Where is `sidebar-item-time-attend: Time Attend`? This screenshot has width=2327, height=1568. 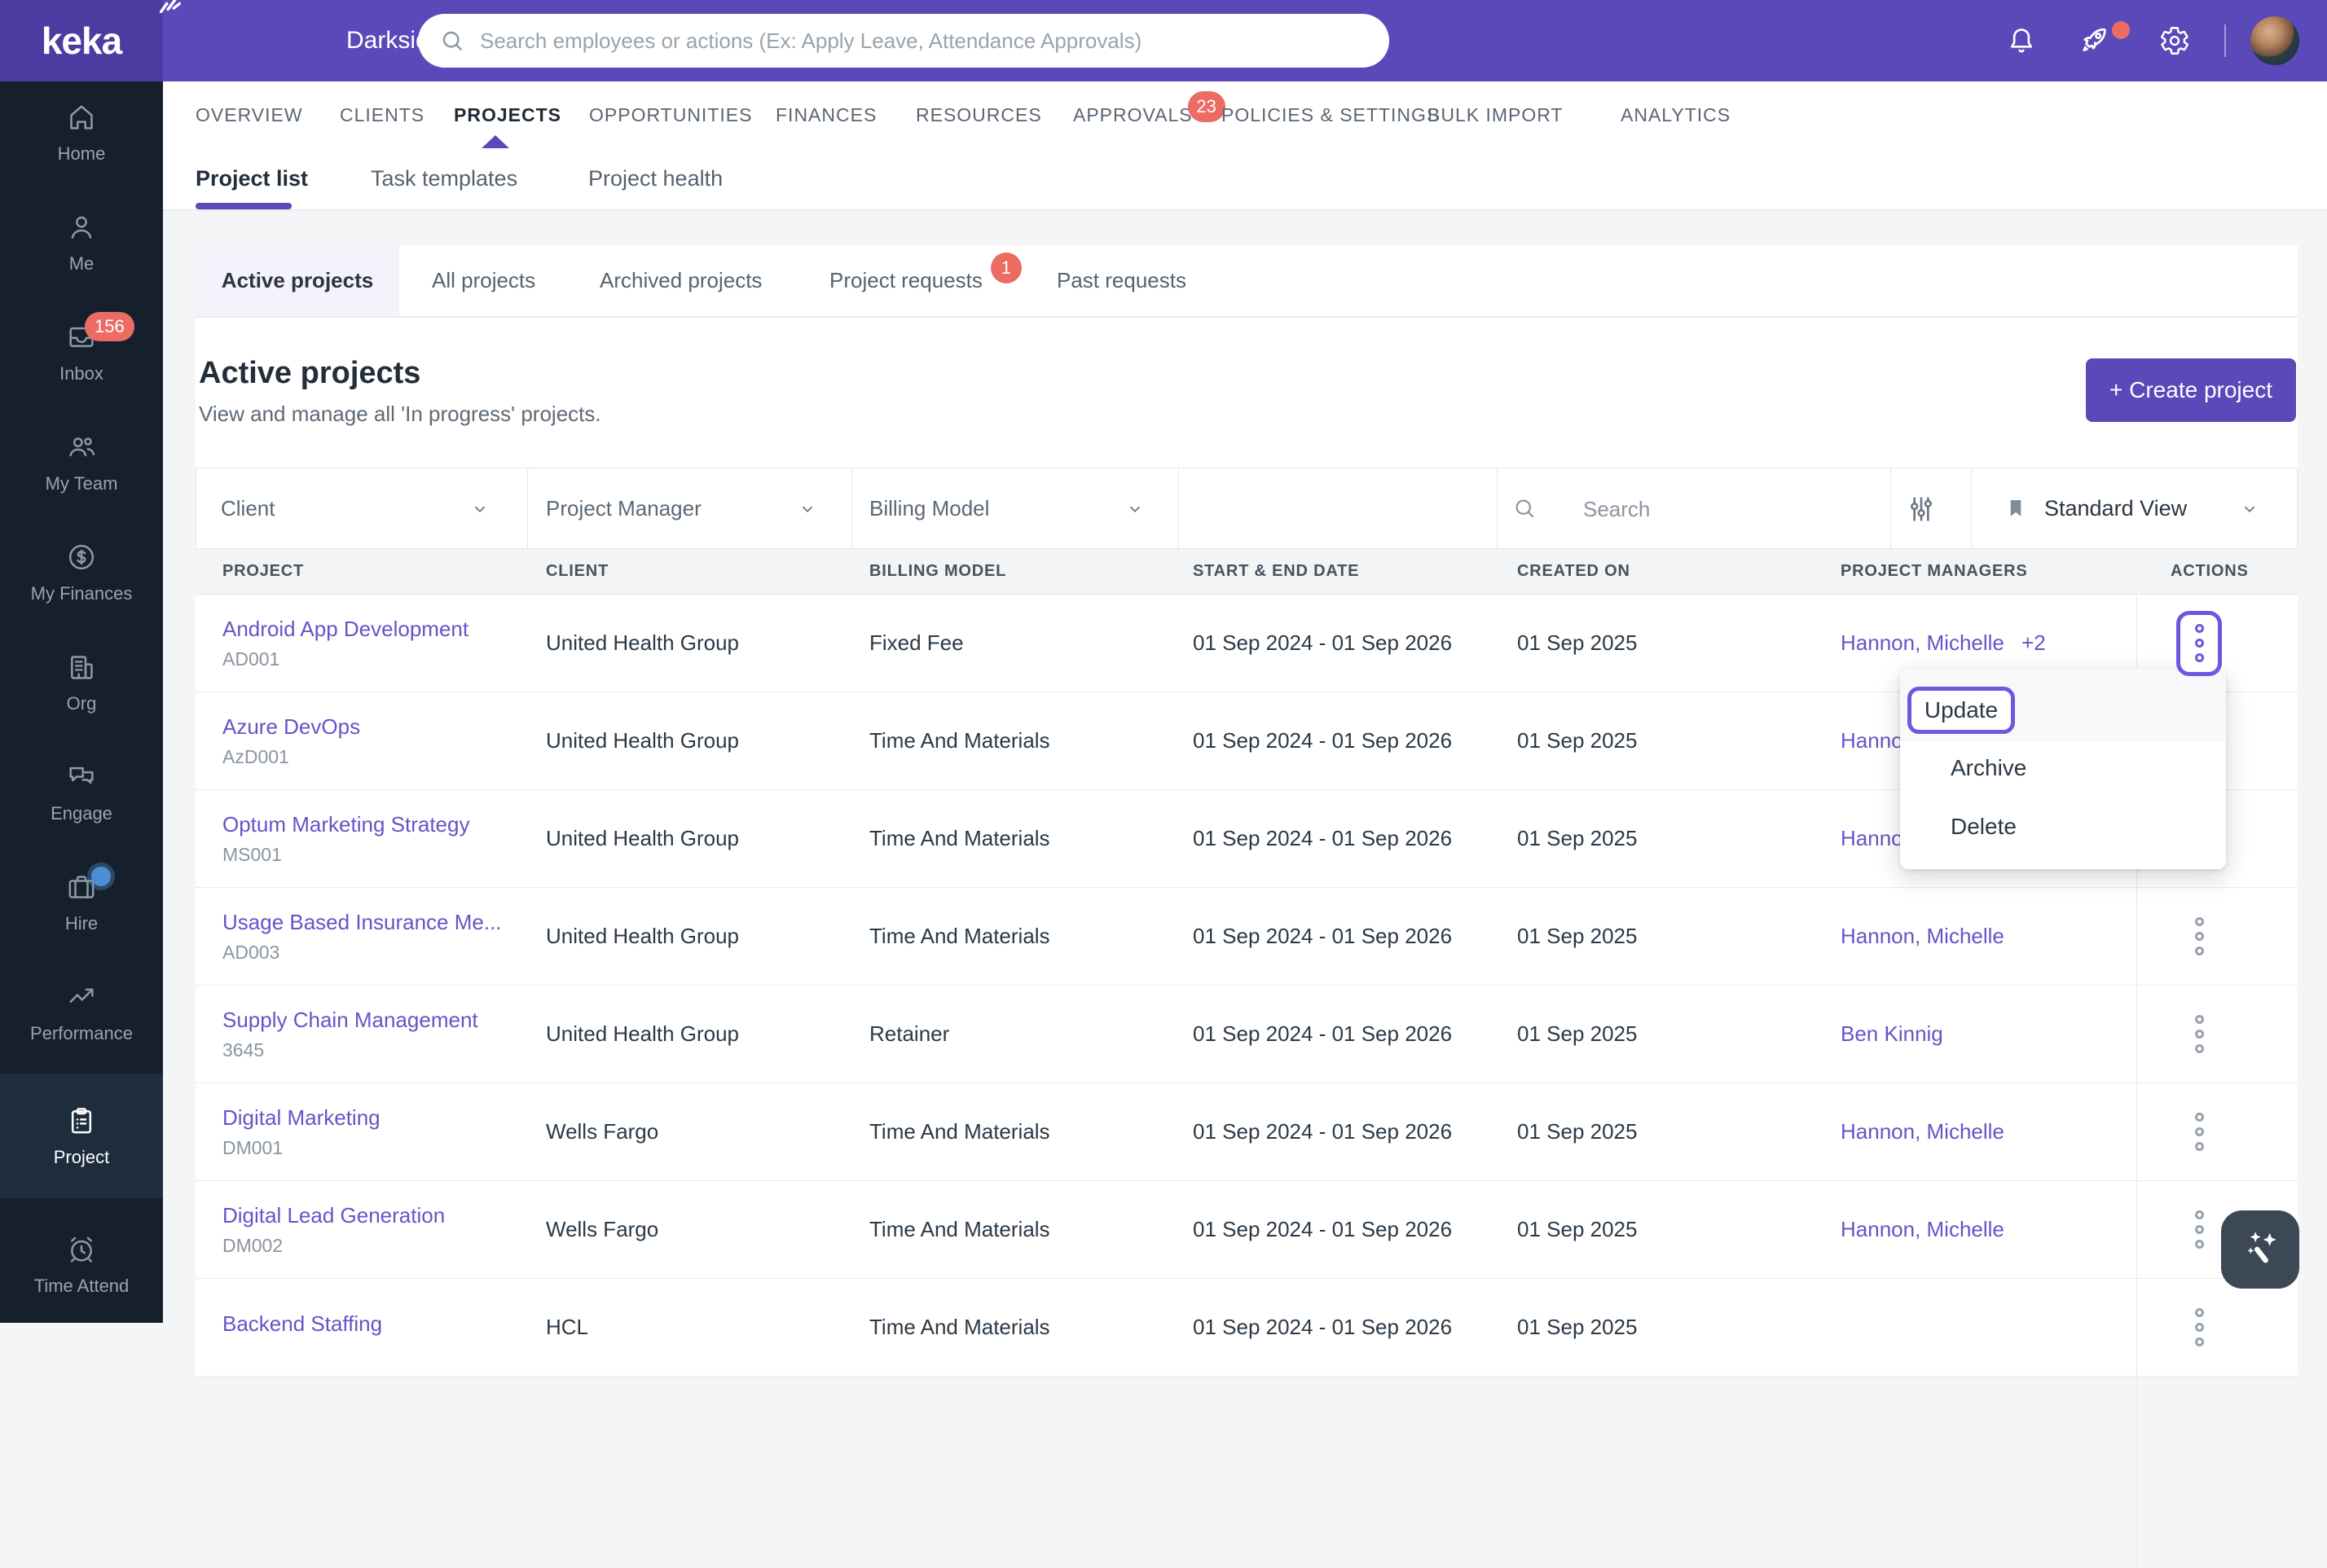 sidebar-item-time-attend: Time Attend is located at coordinates (81, 1265).